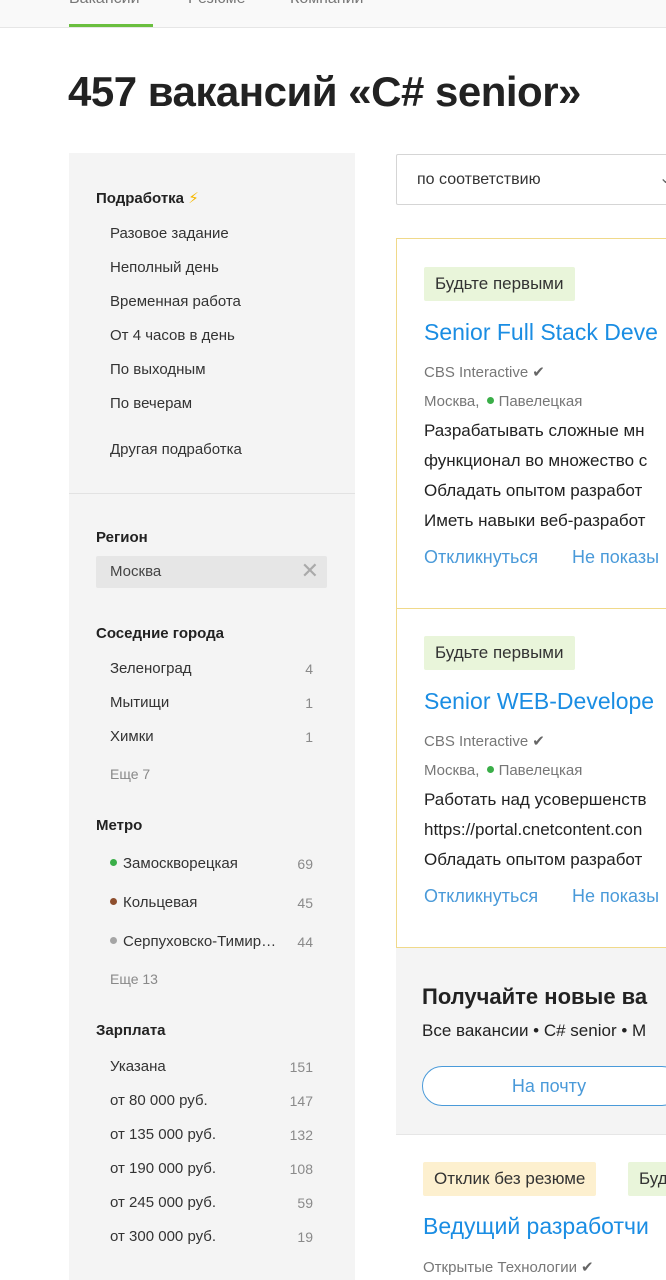 This screenshot has width=666, height=1280. Describe the element at coordinates (647, 1179) in the screenshot. I see `be-first-badge: Буд` at that location.